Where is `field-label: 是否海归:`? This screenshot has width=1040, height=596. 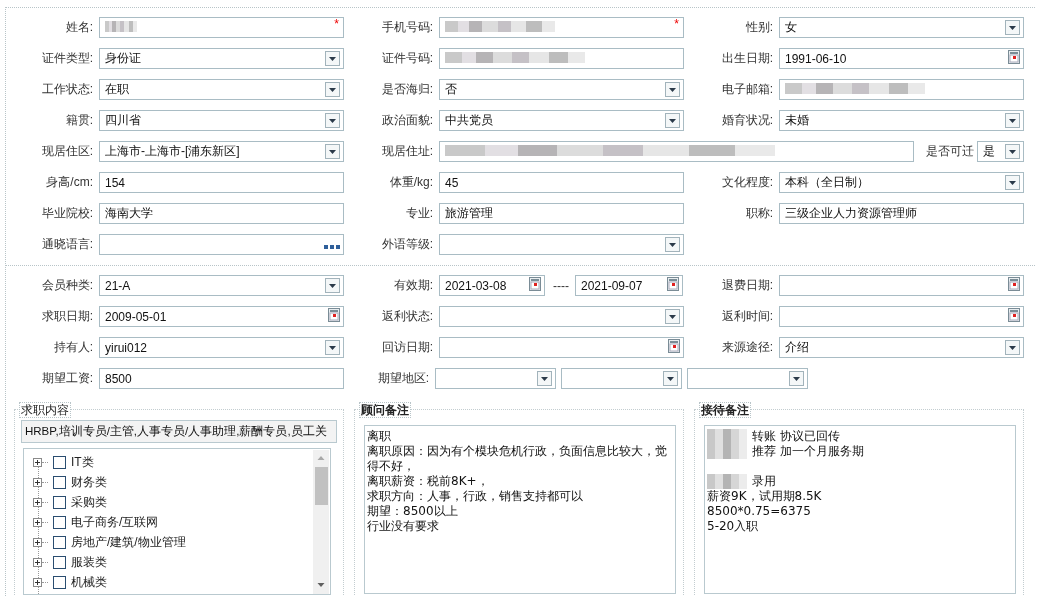
field-label: 是否海归: is located at coordinates (407, 89).